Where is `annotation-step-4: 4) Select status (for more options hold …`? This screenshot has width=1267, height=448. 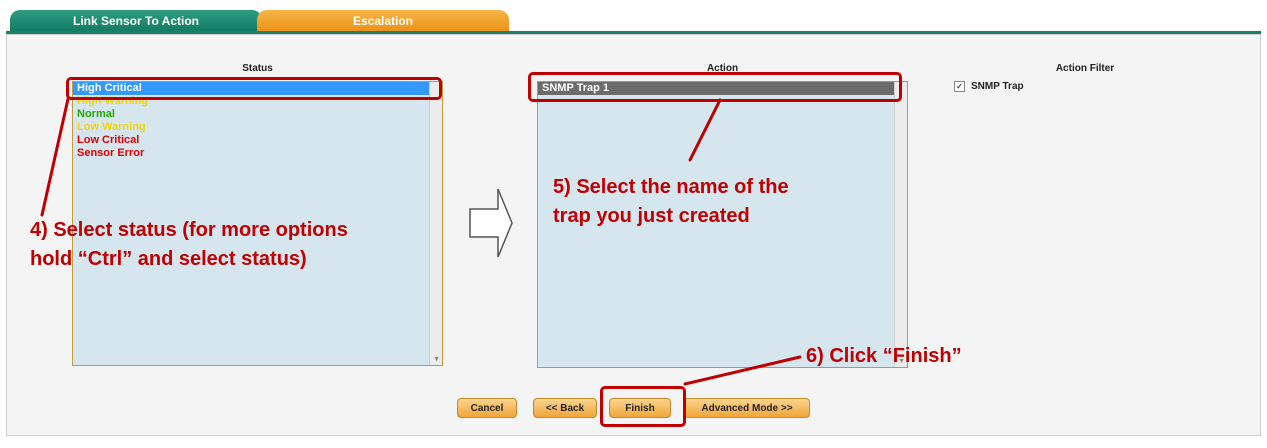 annotation-step-4: 4) Select status (for more options hold … is located at coordinates (189, 245).